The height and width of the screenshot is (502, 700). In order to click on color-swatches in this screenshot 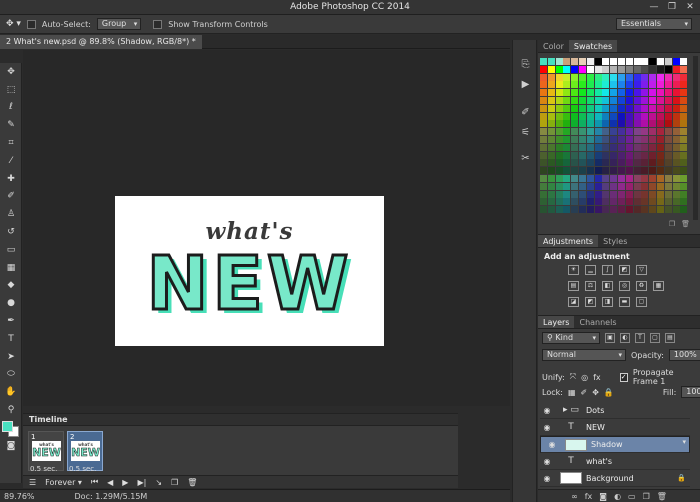, I will do `click(11, 428)`.